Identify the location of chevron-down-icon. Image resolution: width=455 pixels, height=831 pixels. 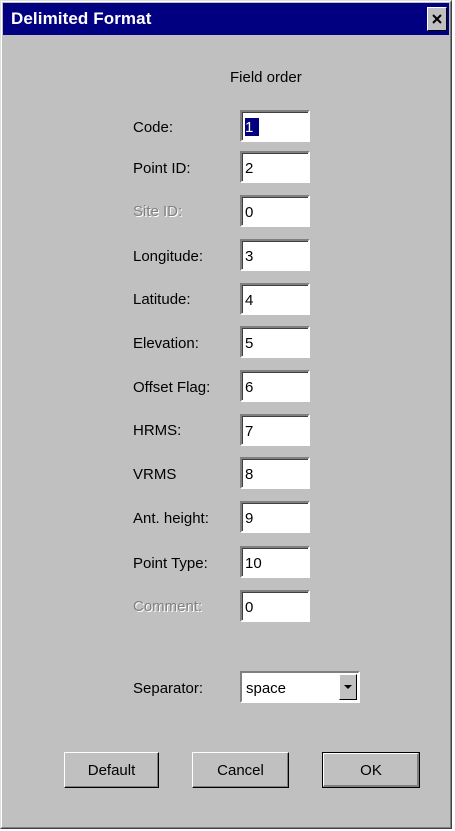
(348, 687).